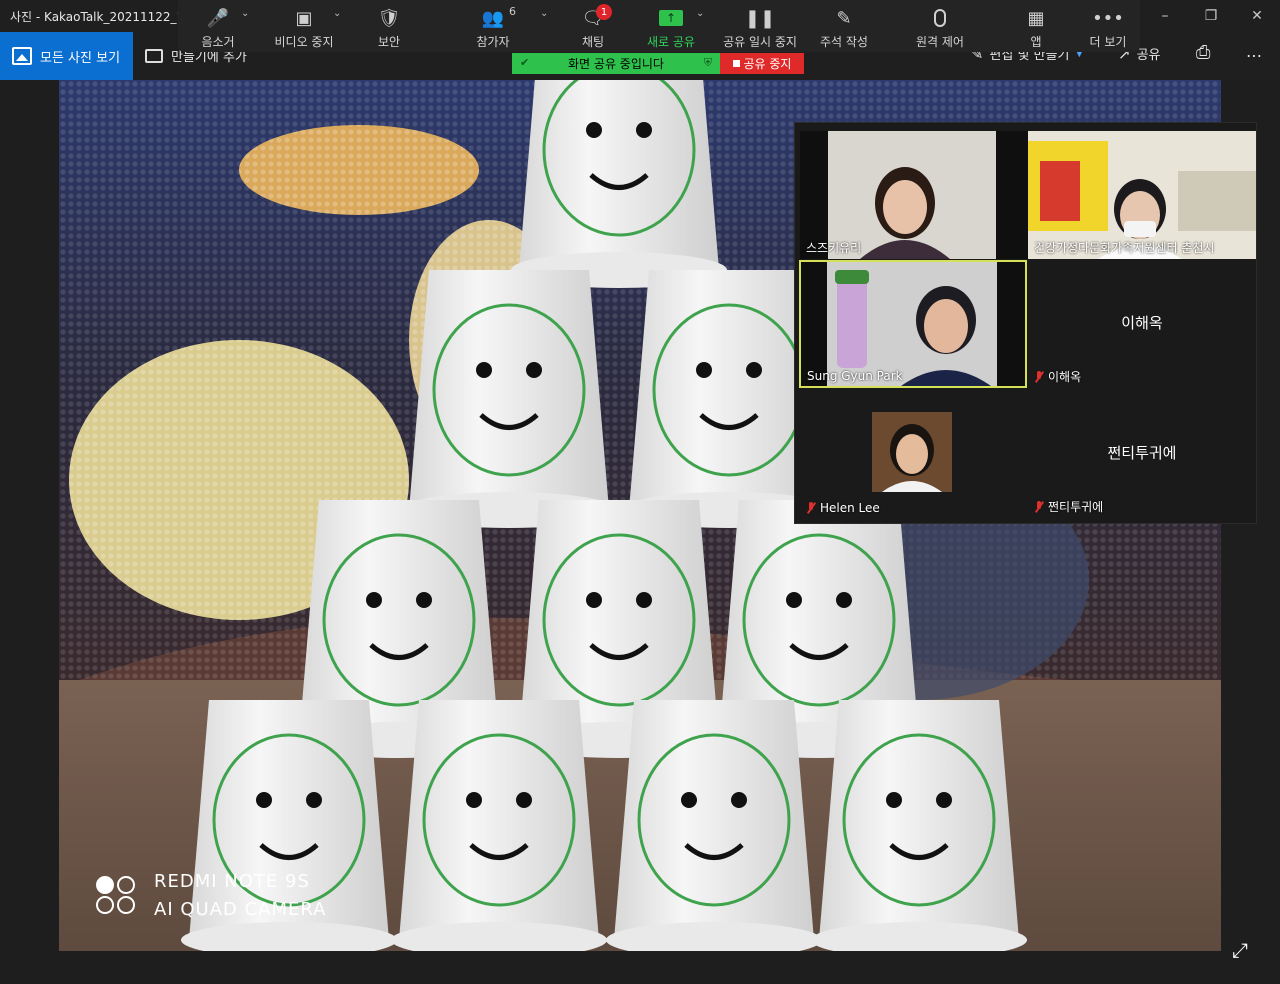 The width and height of the screenshot is (1280, 984). I want to click on participant-tile: 건강가정다문화가족지원센터 춘천시, so click(1142, 195).